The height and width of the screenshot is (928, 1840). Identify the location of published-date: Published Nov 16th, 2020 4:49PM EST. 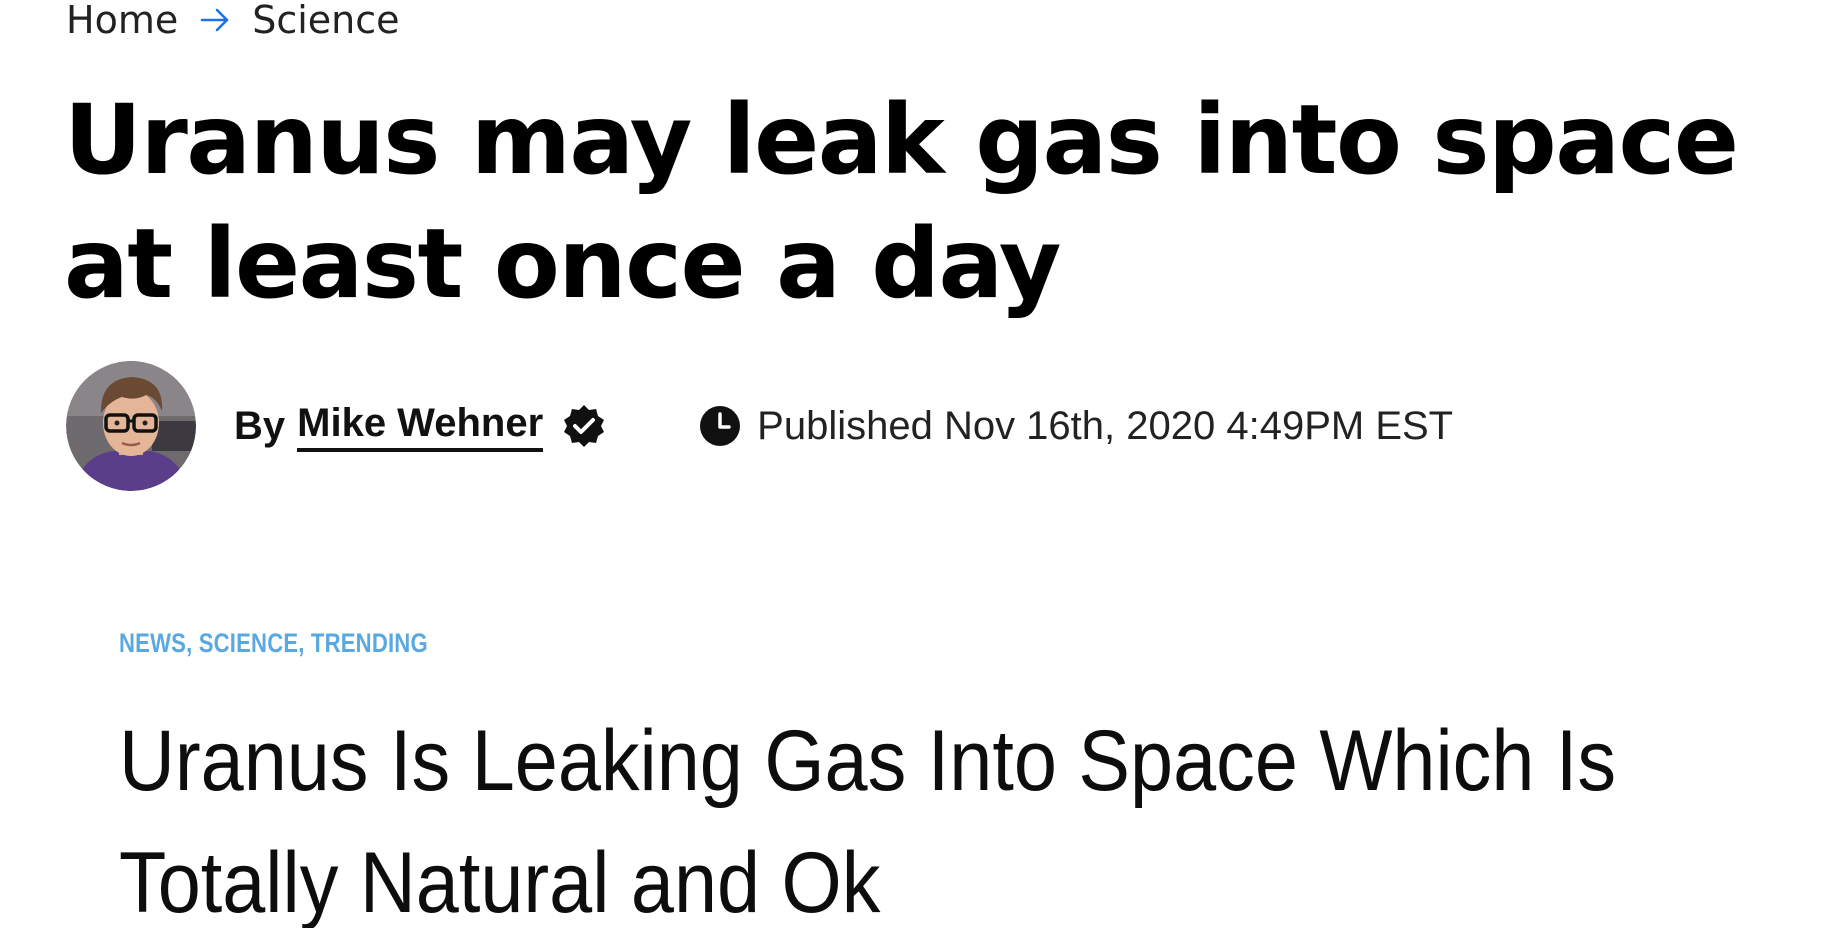
(1076, 426).